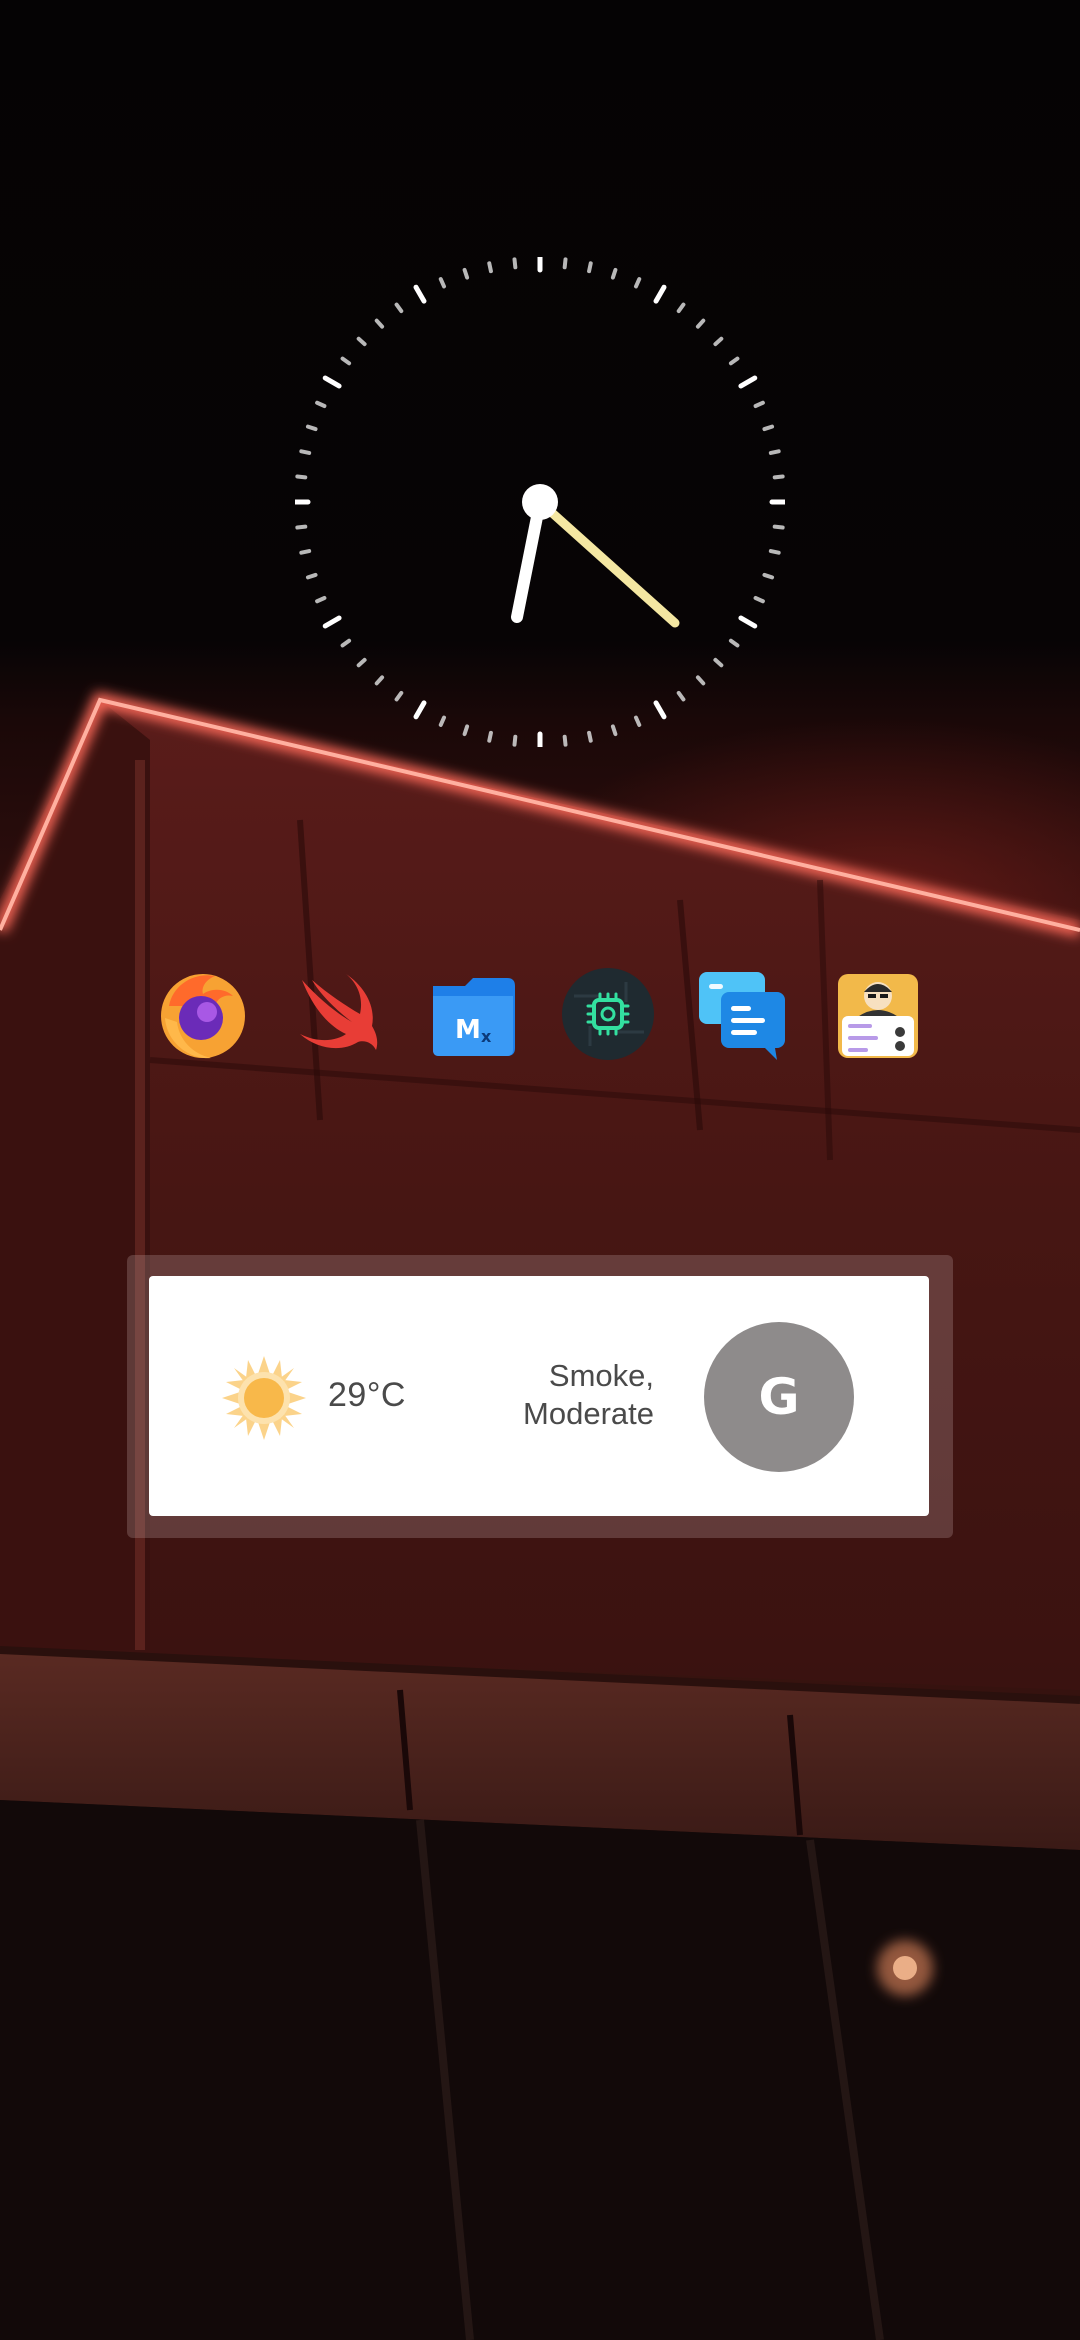  Describe the element at coordinates (338, 1014) in the screenshot. I see `swift-icon` at that location.